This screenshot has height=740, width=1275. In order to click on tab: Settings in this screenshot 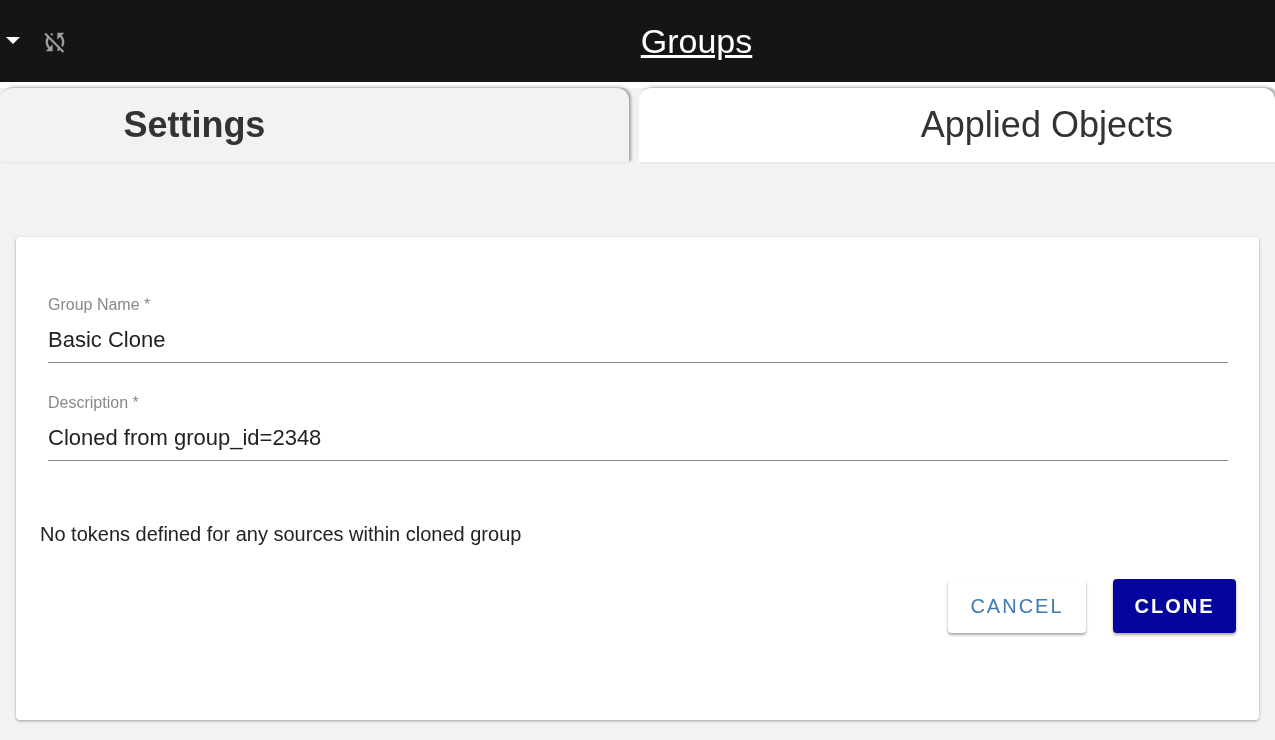, I will do `click(314, 125)`.